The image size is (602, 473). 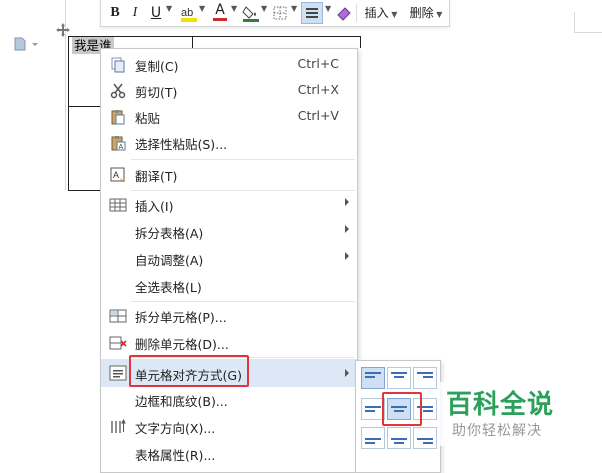 What do you see at coordinates (229, 232) in the screenshot?
I see `menu-item-split-table: 拆分表格(A)` at bounding box center [229, 232].